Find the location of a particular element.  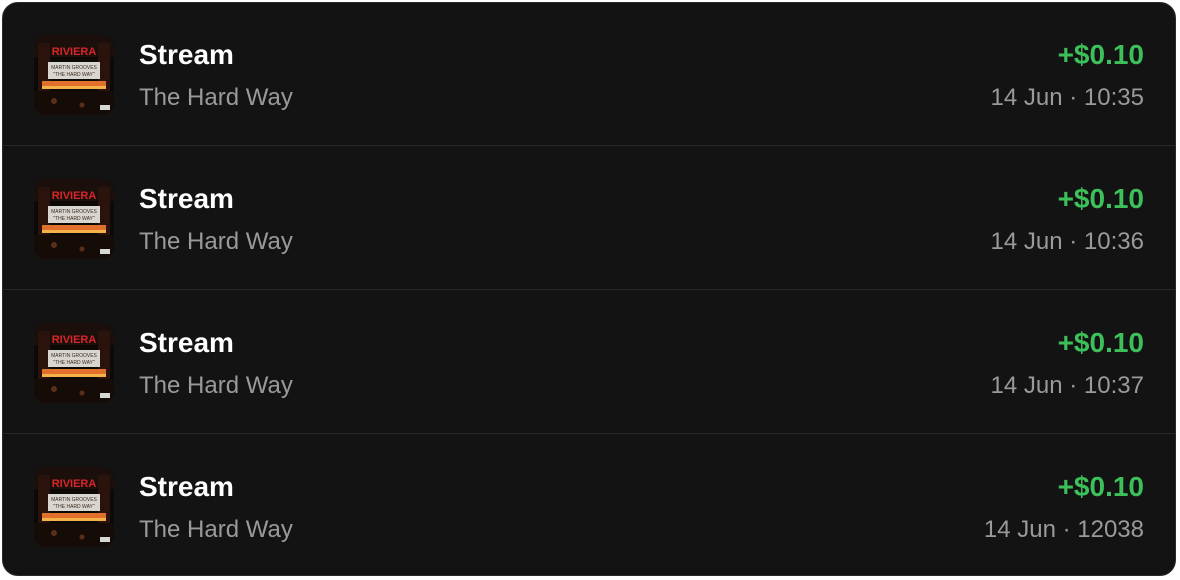

timestamp: 14 Jun · 10:35 is located at coordinates (1067, 97).